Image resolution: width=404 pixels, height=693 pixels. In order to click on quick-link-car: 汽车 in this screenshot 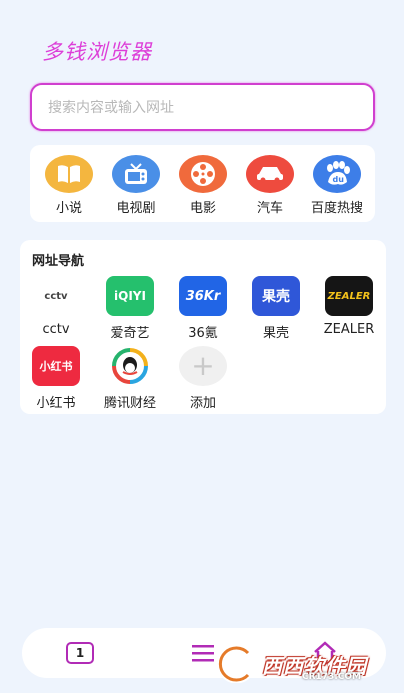, I will do `click(270, 187)`.